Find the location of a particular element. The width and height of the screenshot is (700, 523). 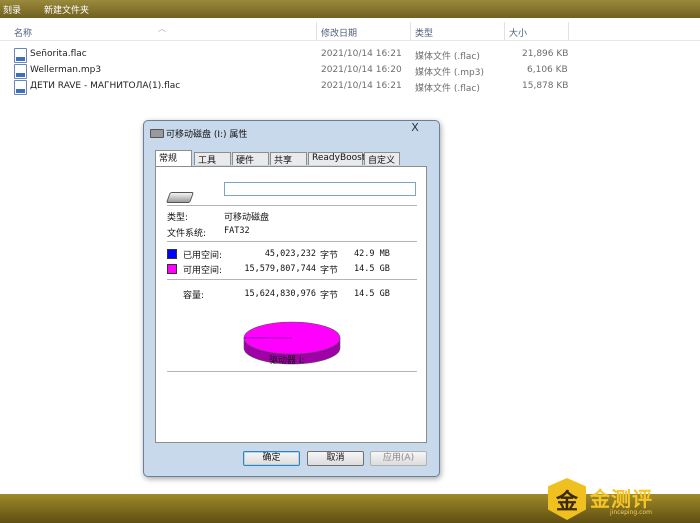

close-icon: X is located at coordinates (415, 128).